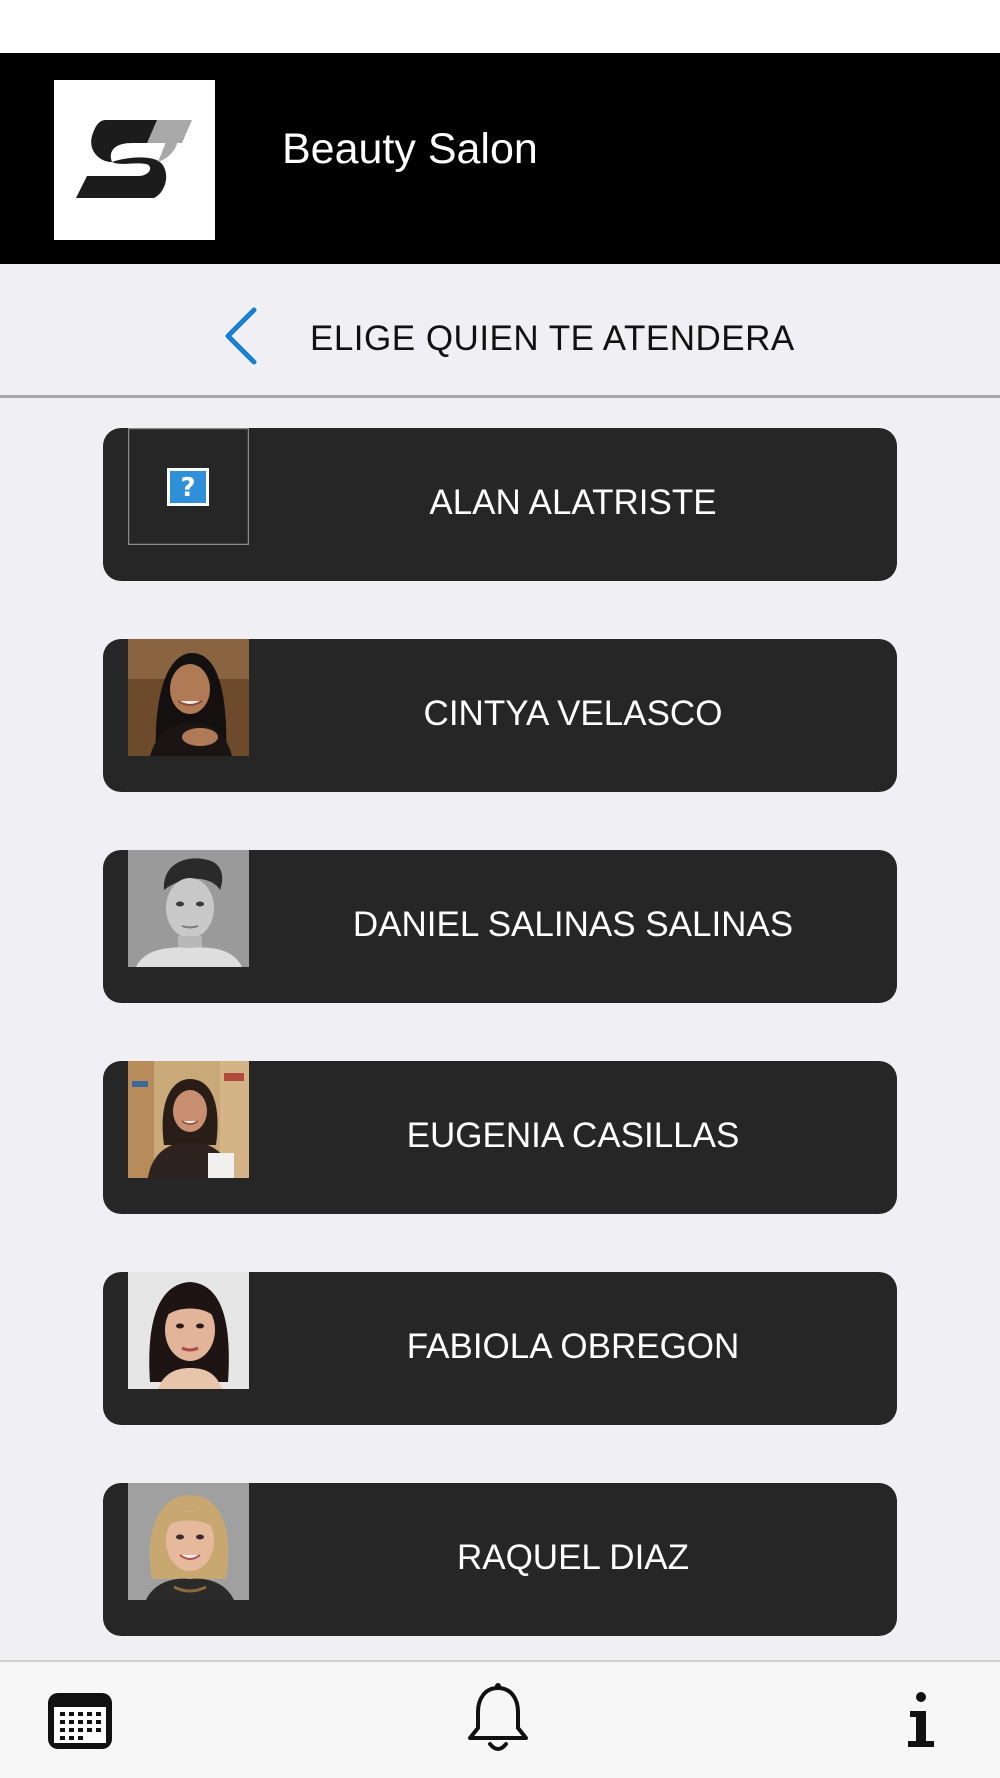 Image resolution: width=1000 pixels, height=1778 pixels. I want to click on bell-icon, so click(498, 1717).